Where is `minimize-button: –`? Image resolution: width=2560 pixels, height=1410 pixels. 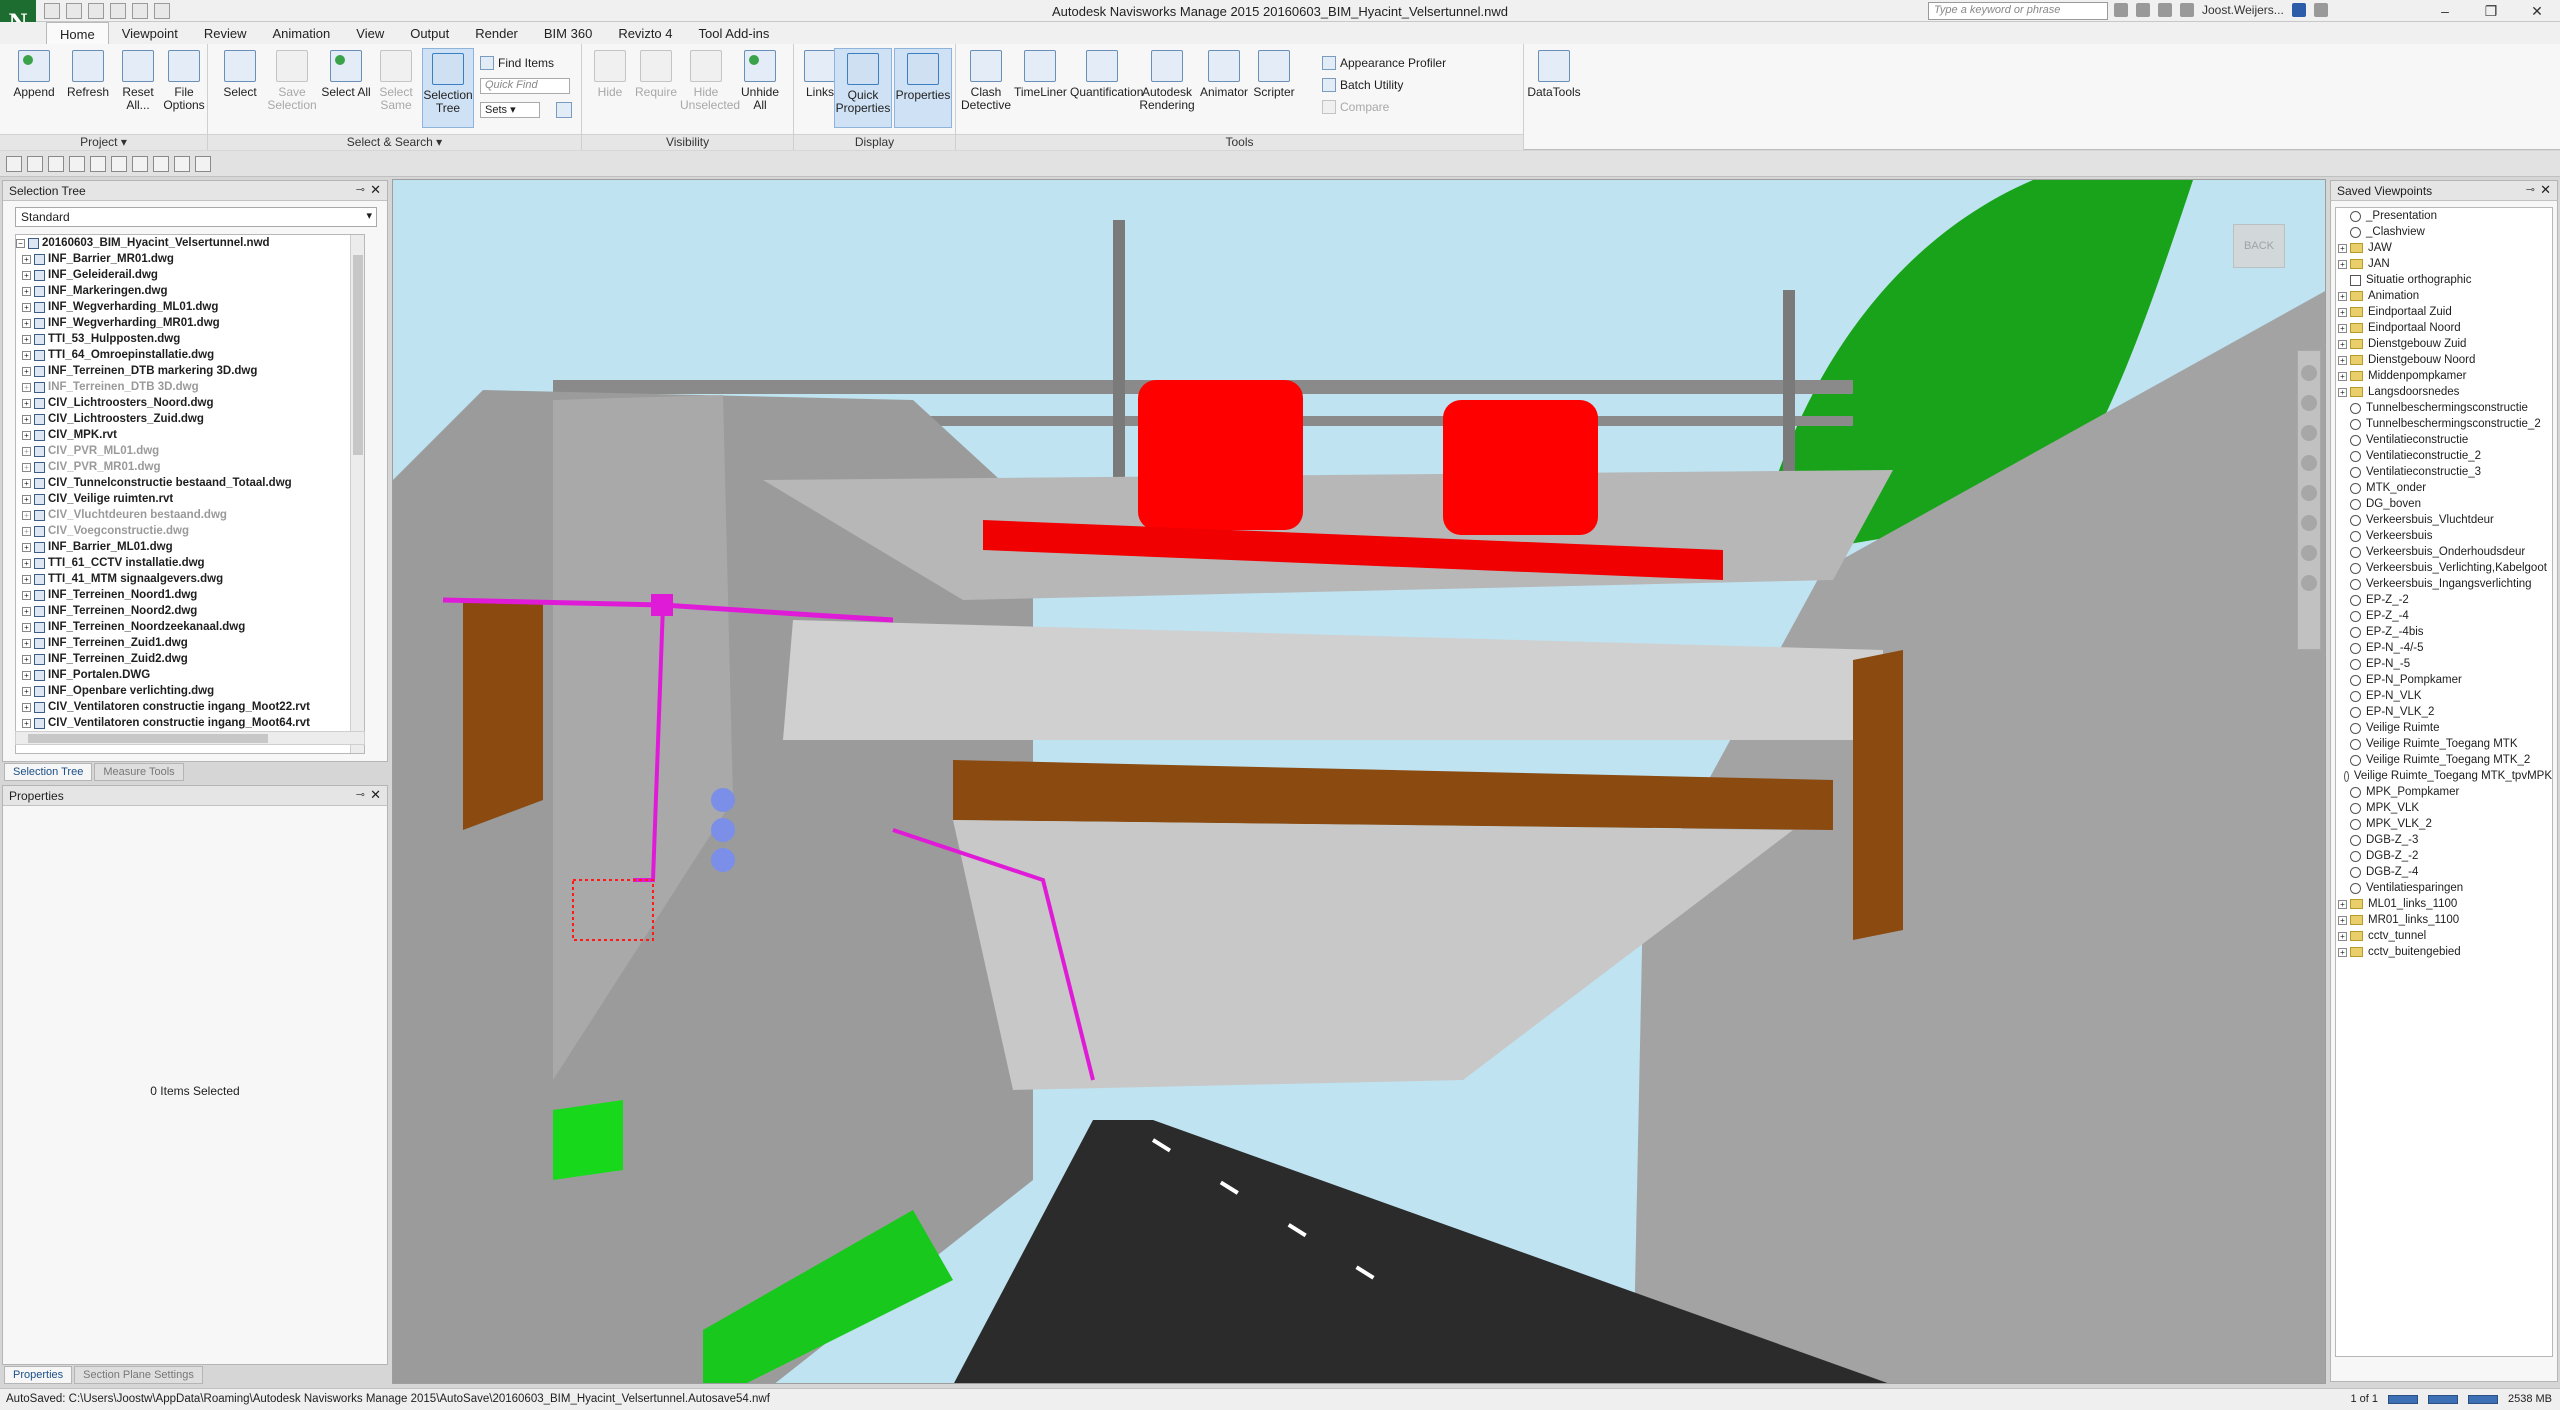 minimize-button: – is located at coordinates (2445, 11).